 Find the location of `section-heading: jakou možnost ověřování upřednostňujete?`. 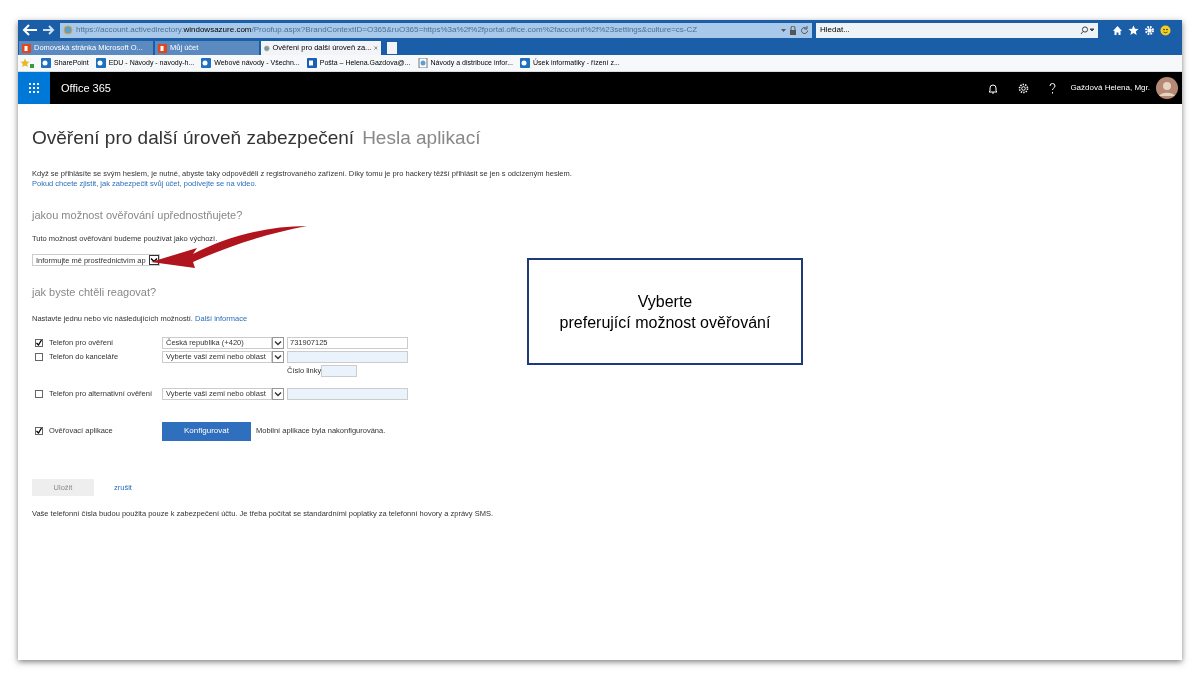

section-heading: jakou možnost ověřování upřednostňujete? is located at coordinates (137, 215).